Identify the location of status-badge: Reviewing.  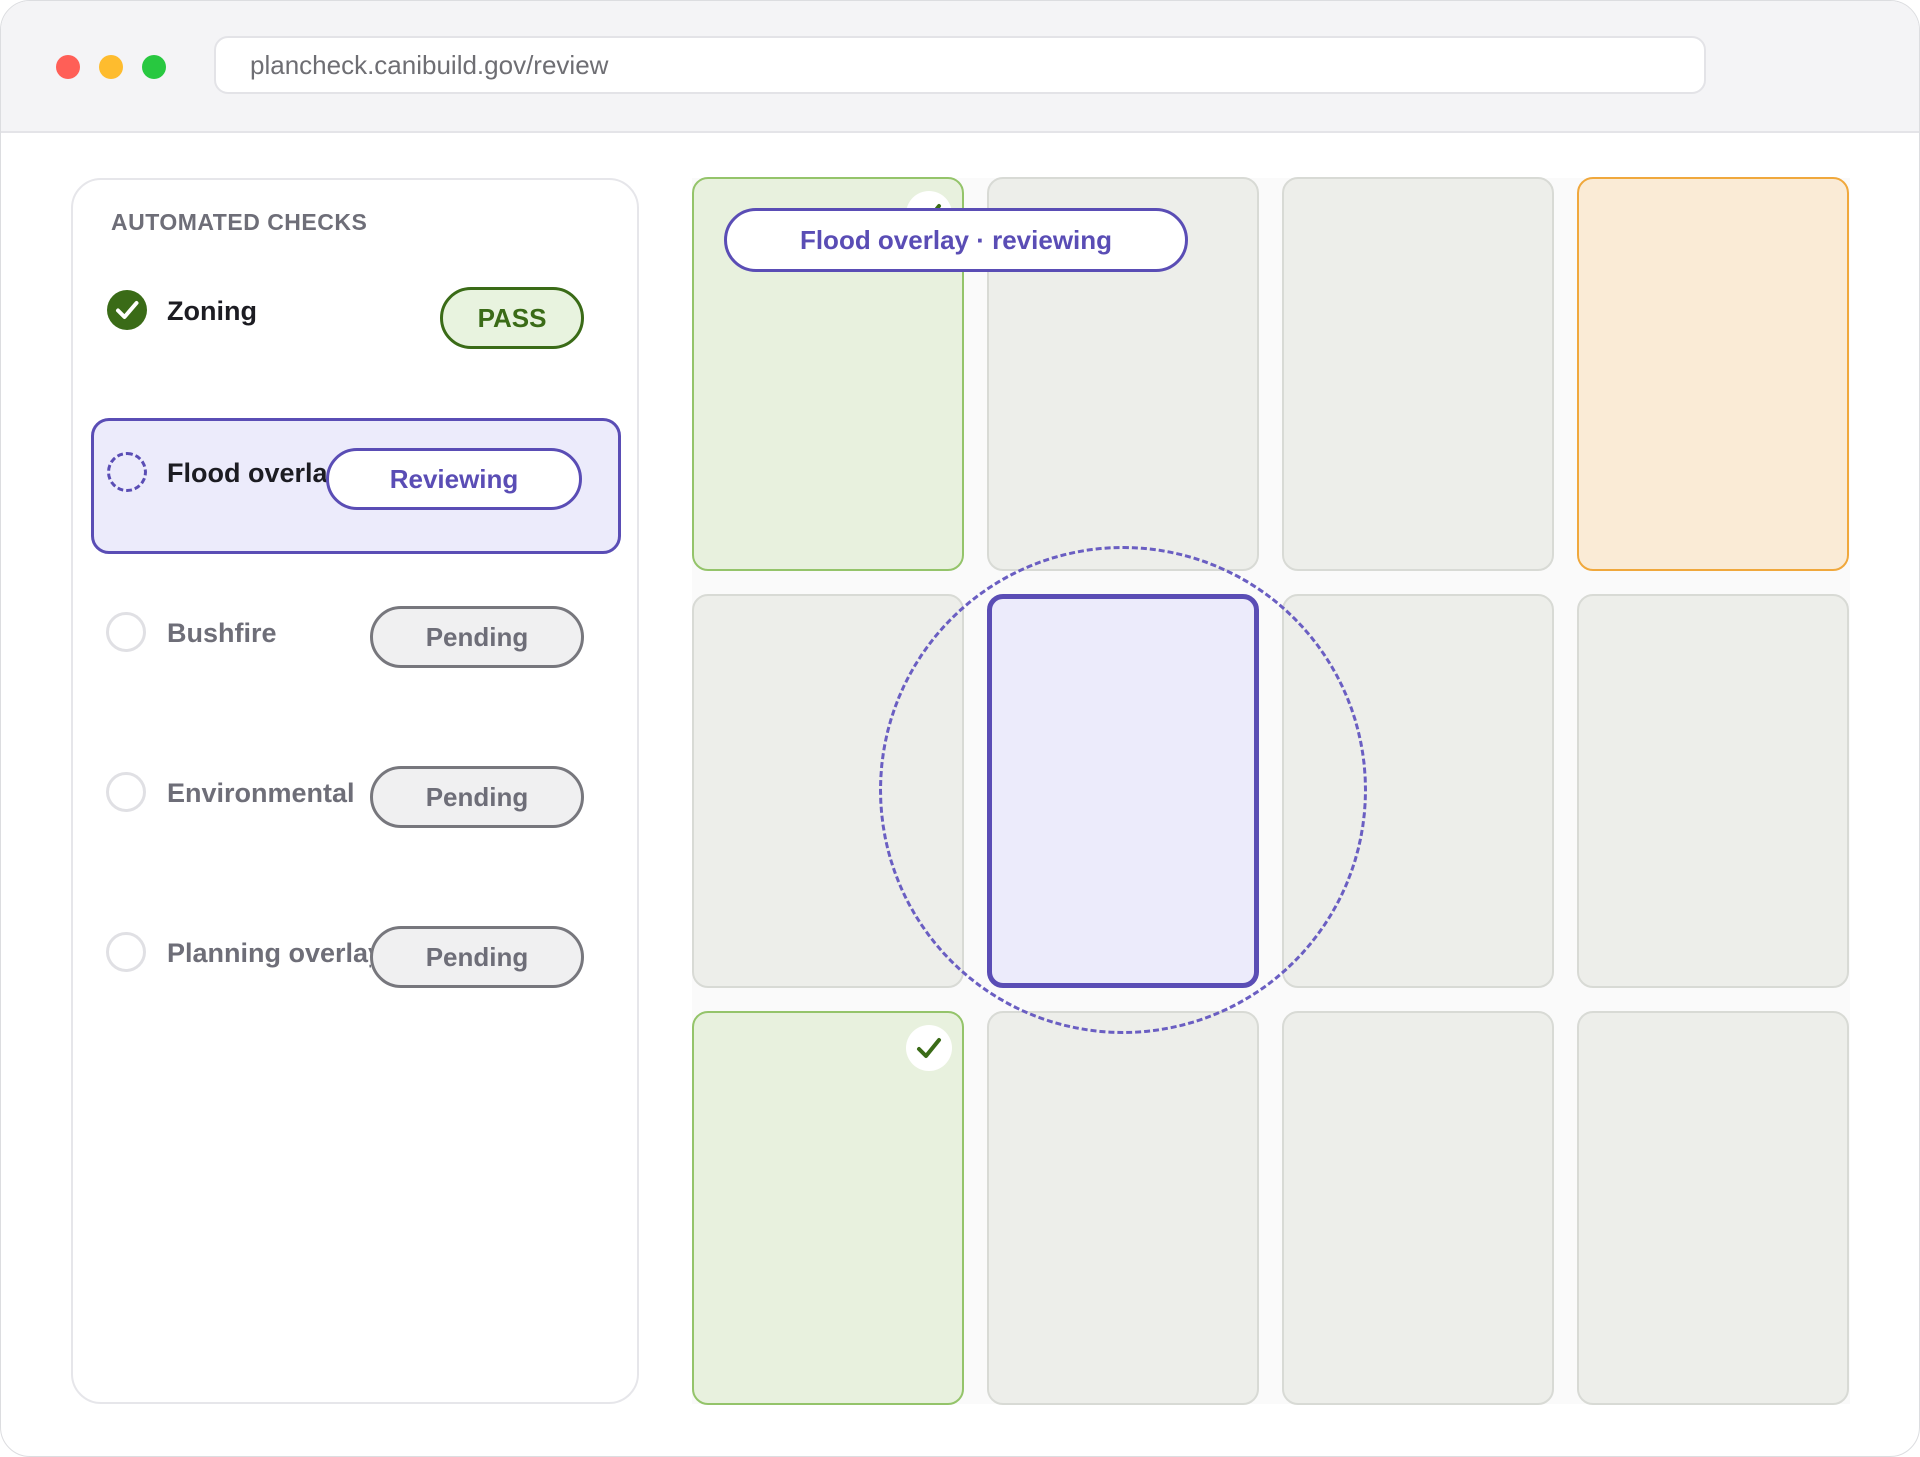
(454, 479).